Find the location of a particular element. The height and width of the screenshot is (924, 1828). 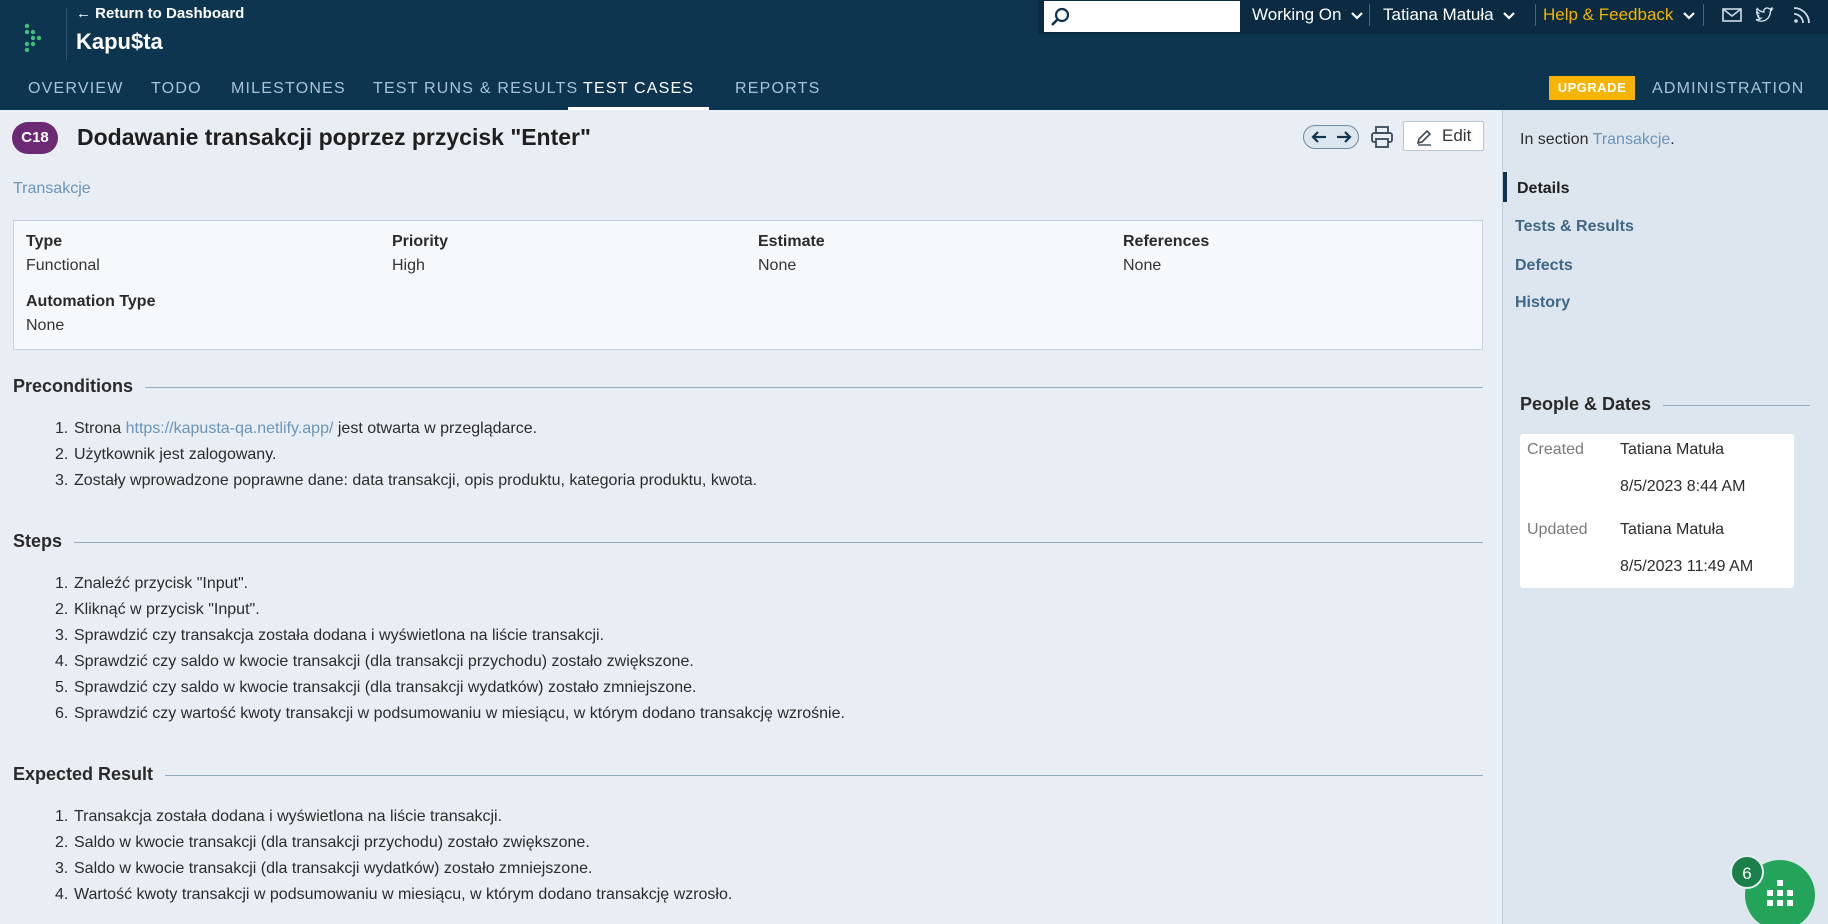

in-section-prefix: In section is located at coordinates (1556, 139).